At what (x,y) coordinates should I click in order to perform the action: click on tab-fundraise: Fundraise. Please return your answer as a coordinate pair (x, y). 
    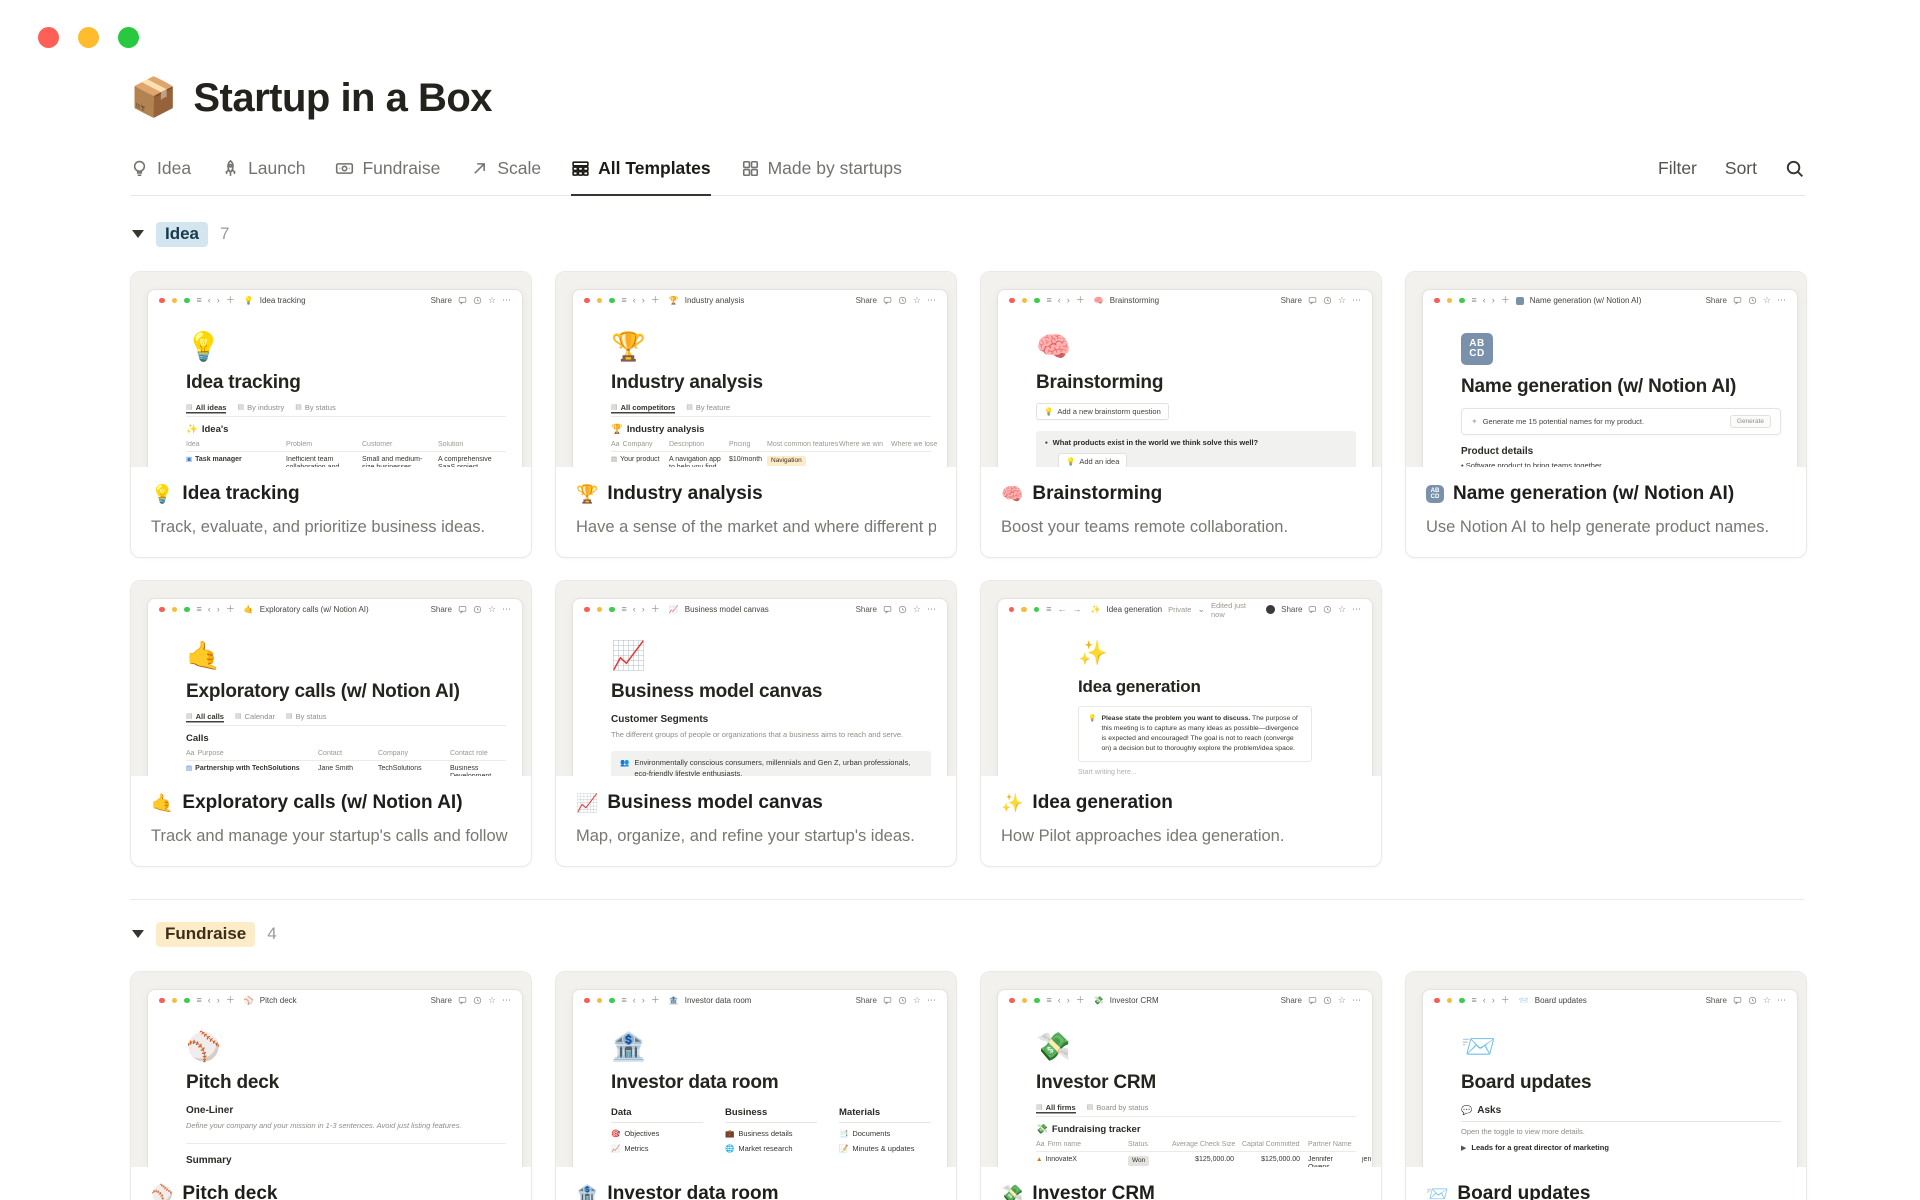
    Looking at the image, I should click on (387, 177).